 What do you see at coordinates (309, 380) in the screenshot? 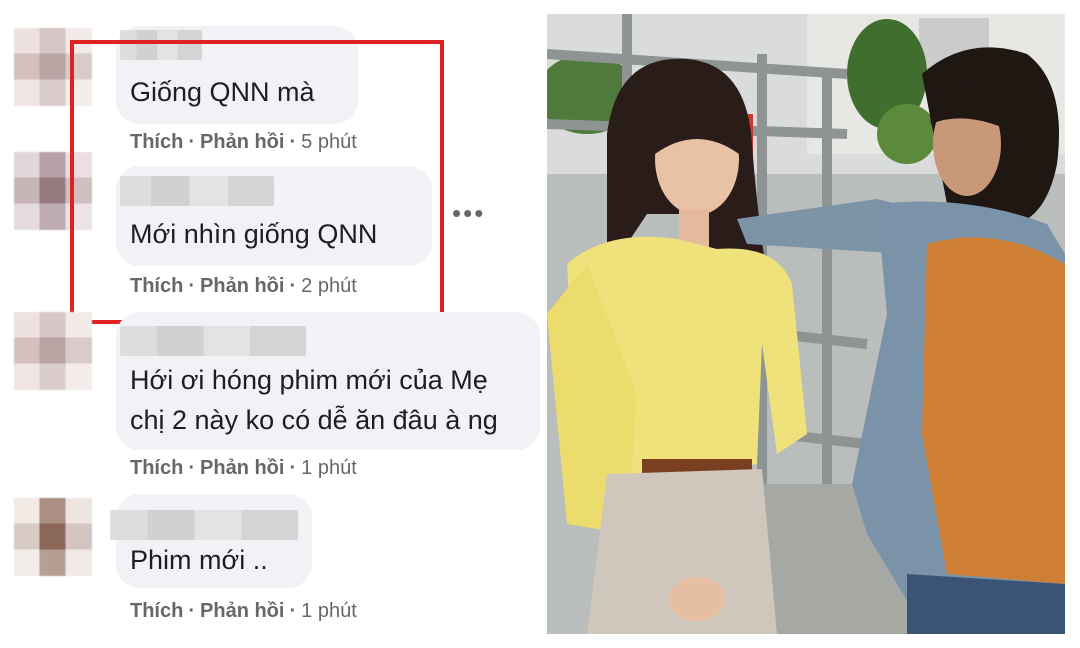
I see `comment-text-line: Hới ơi hóng phim mới của Mẹ` at bounding box center [309, 380].